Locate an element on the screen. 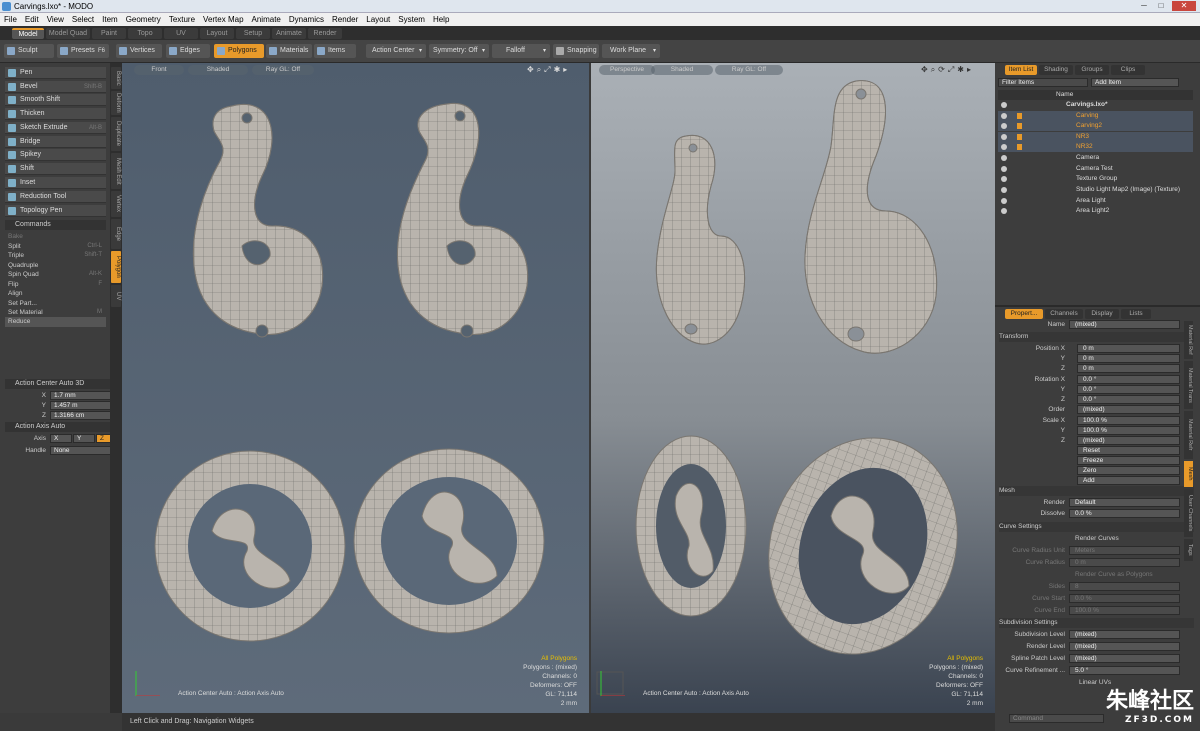 The image size is (1200, 731). reduction-tool: Reduction Tool is located at coordinates (55, 197).